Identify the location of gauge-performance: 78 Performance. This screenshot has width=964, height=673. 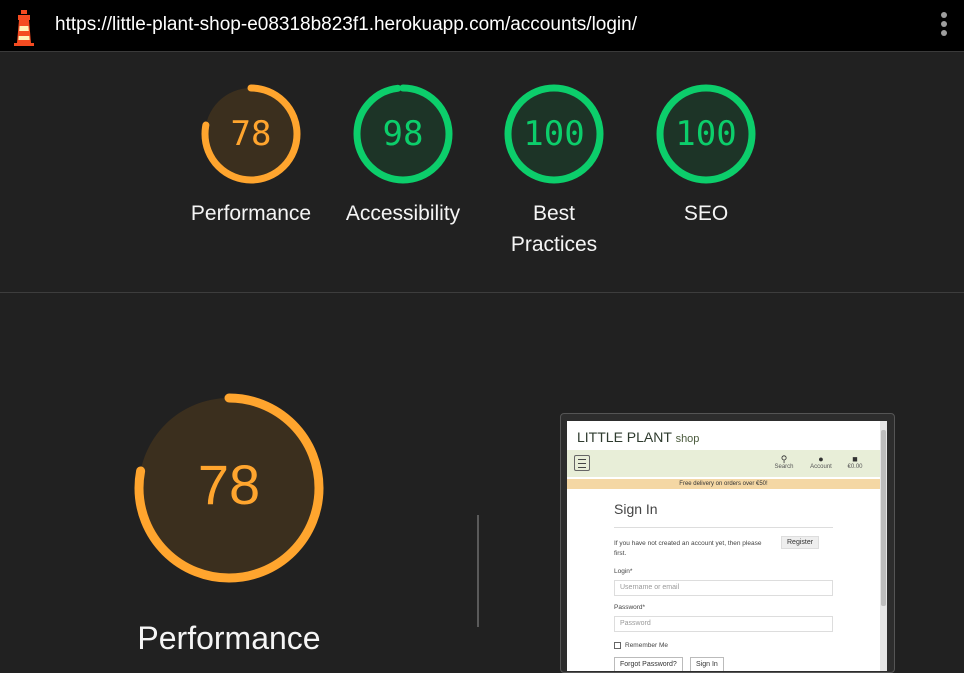
(251, 153).